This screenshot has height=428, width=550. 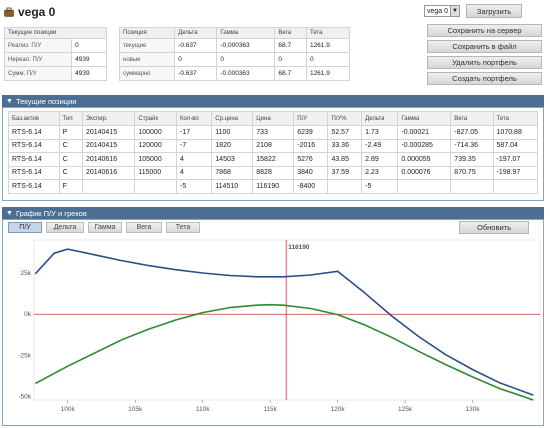 What do you see at coordinates (144, 227) in the screenshot?
I see `tab-vega: Вега` at bounding box center [144, 227].